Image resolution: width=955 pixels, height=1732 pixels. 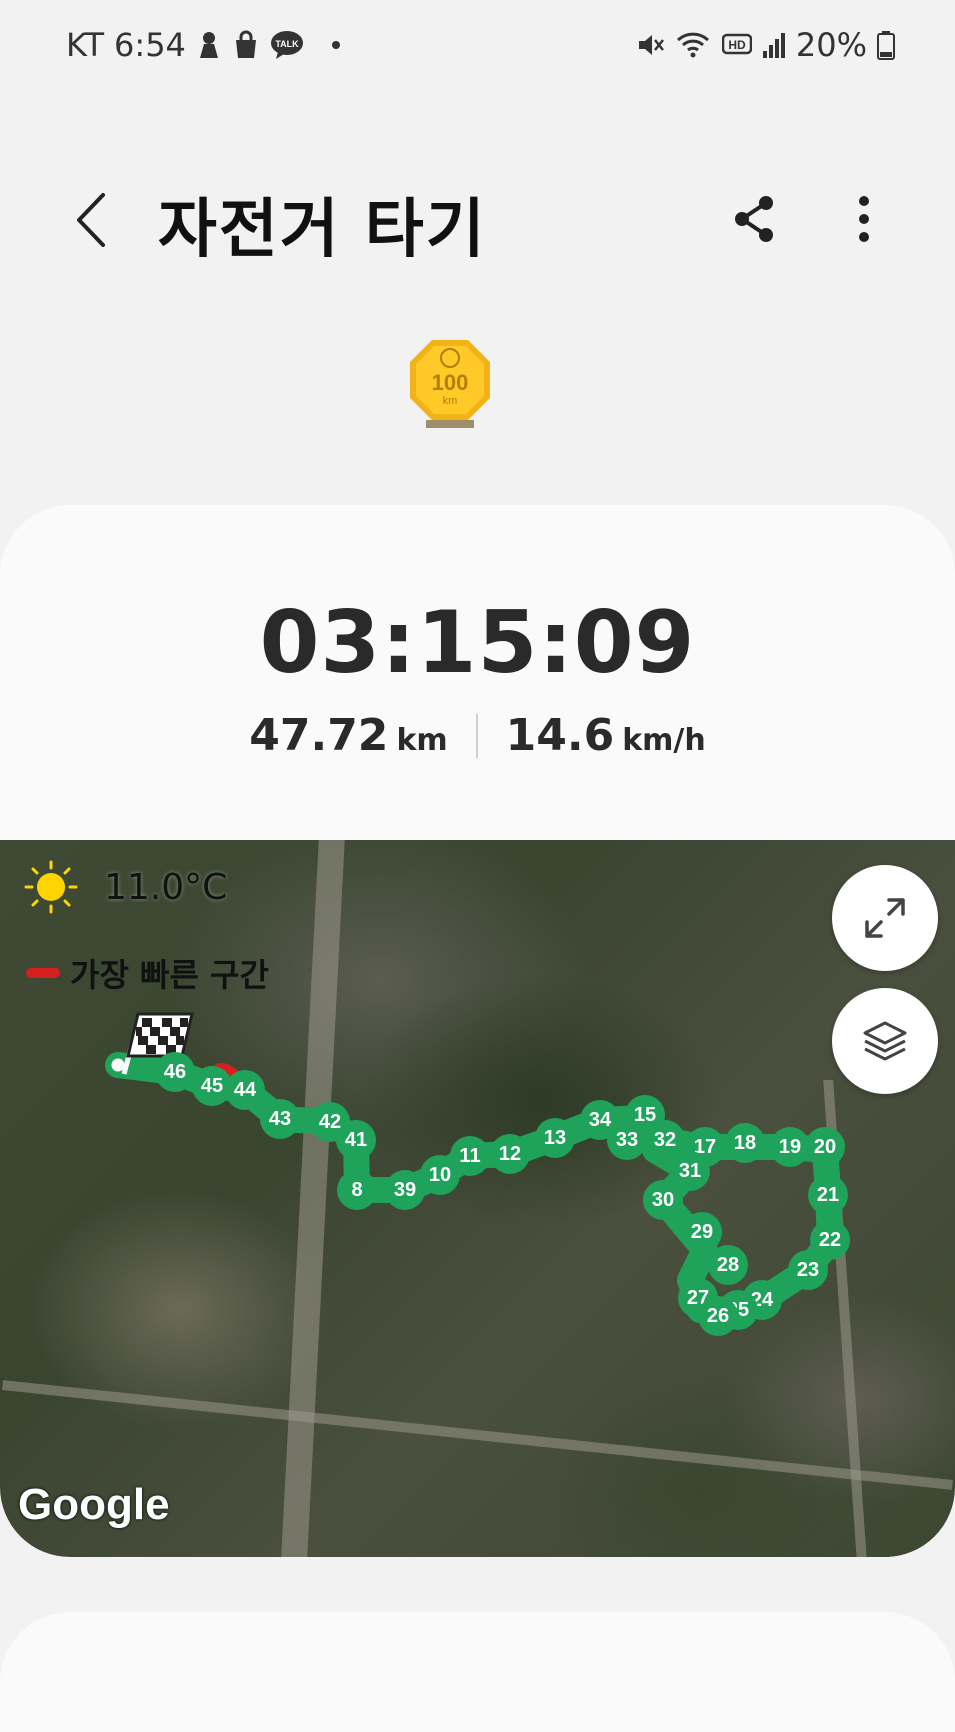 I want to click on back-button, so click(x=90, y=220).